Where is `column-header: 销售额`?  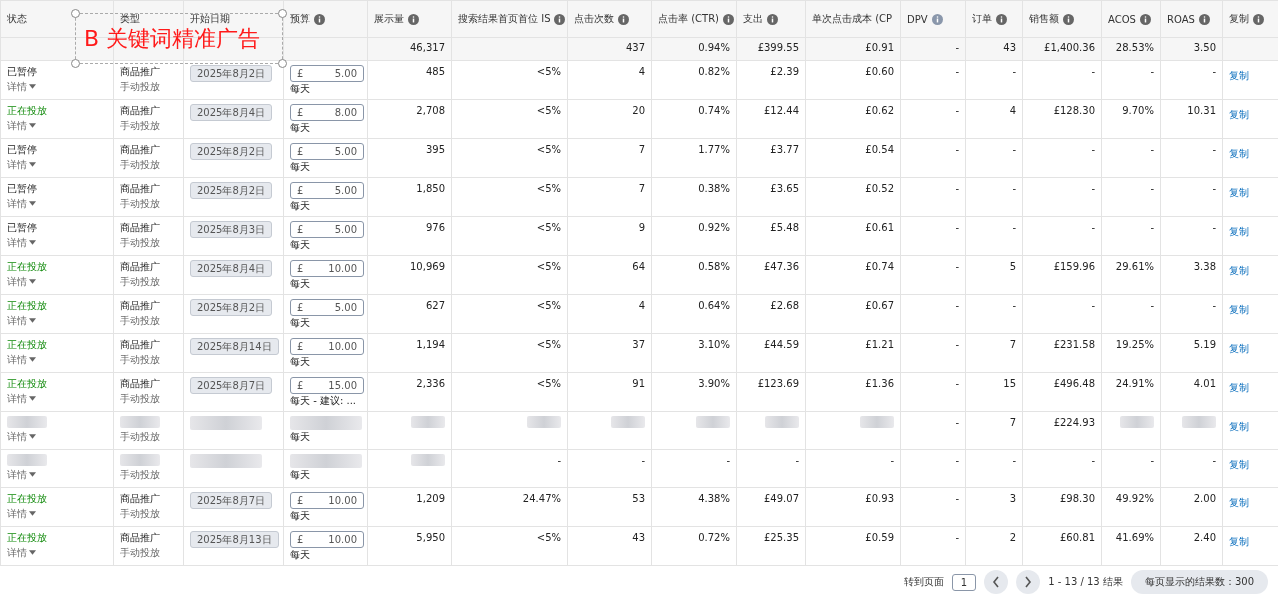 column-header: 销售额 is located at coordinates (1044, 19).